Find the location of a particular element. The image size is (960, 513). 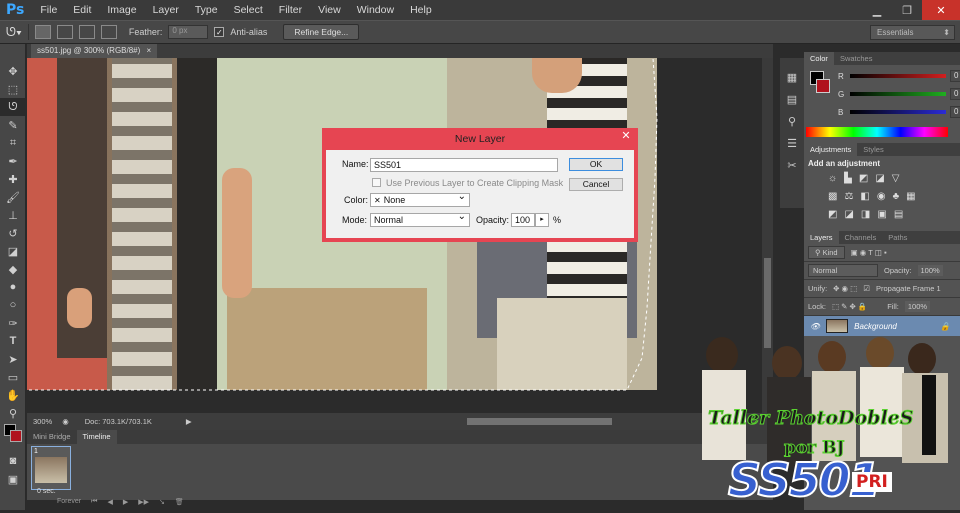

minimize-icon: ▁ is located at coordinates (877, 10).